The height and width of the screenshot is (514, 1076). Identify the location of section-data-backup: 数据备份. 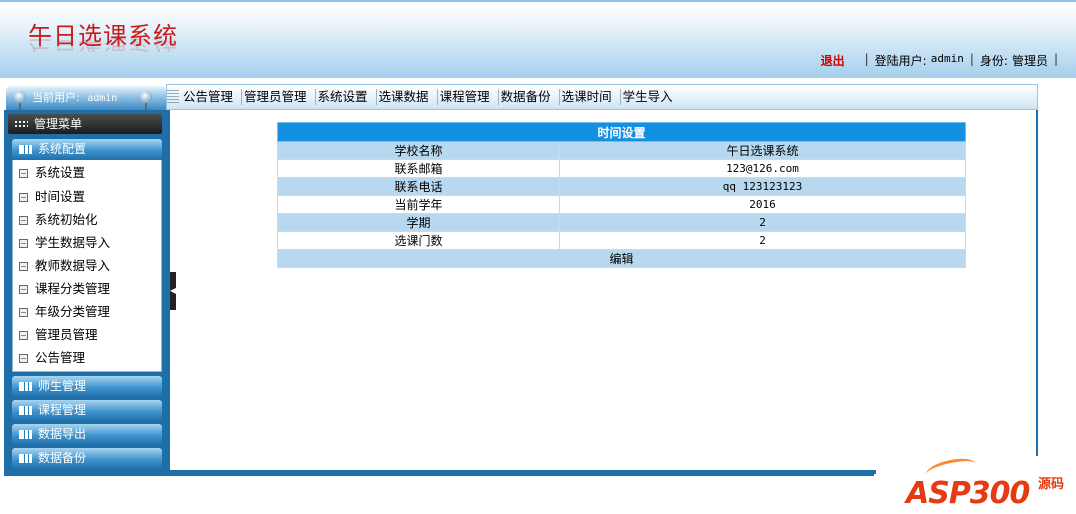
(87, 458).